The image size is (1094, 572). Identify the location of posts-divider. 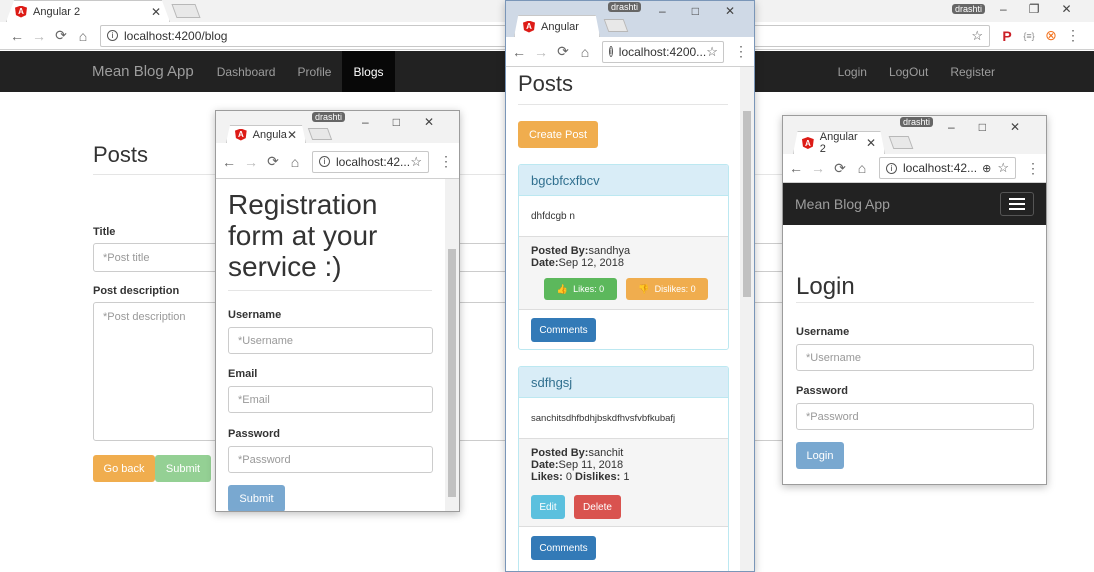
(623, 104).